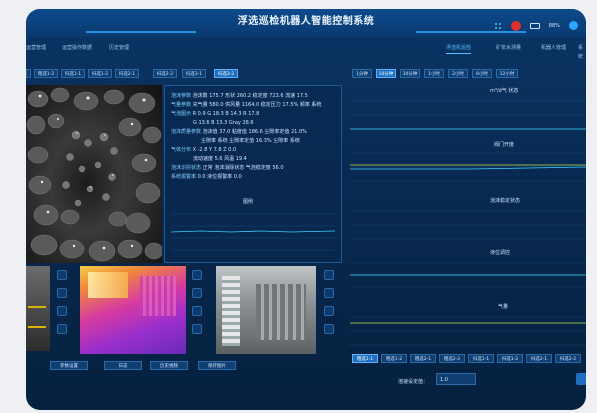 The height and width of the screenshot is (413, 597). What do you see at coordinates (539, 358) in the screenshot?
I see `bottom-tab-6: 扫选2-1` at bounding box center [539, 358].